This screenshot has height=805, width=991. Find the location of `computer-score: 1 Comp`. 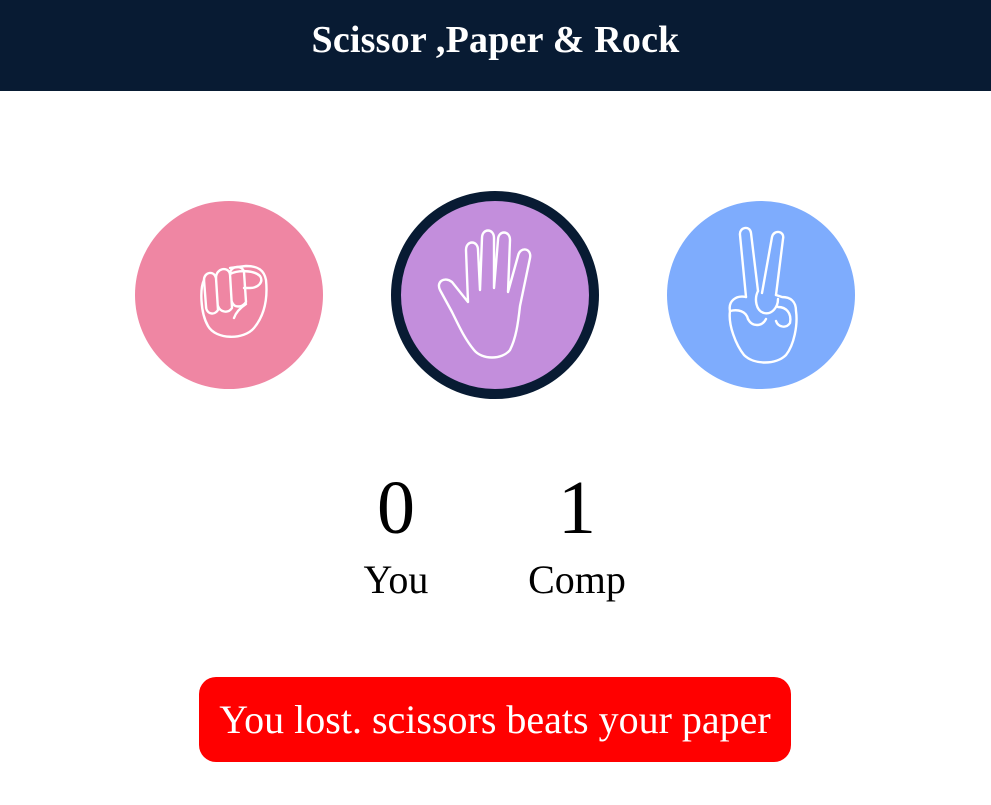

computer-score: 1 Comp is located at coordinates (577, 535).